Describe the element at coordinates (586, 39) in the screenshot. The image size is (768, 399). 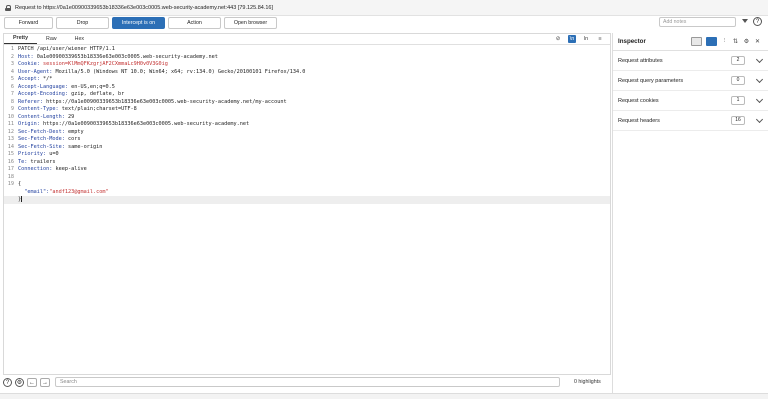
I see `wrap-icon: ln` at that location.